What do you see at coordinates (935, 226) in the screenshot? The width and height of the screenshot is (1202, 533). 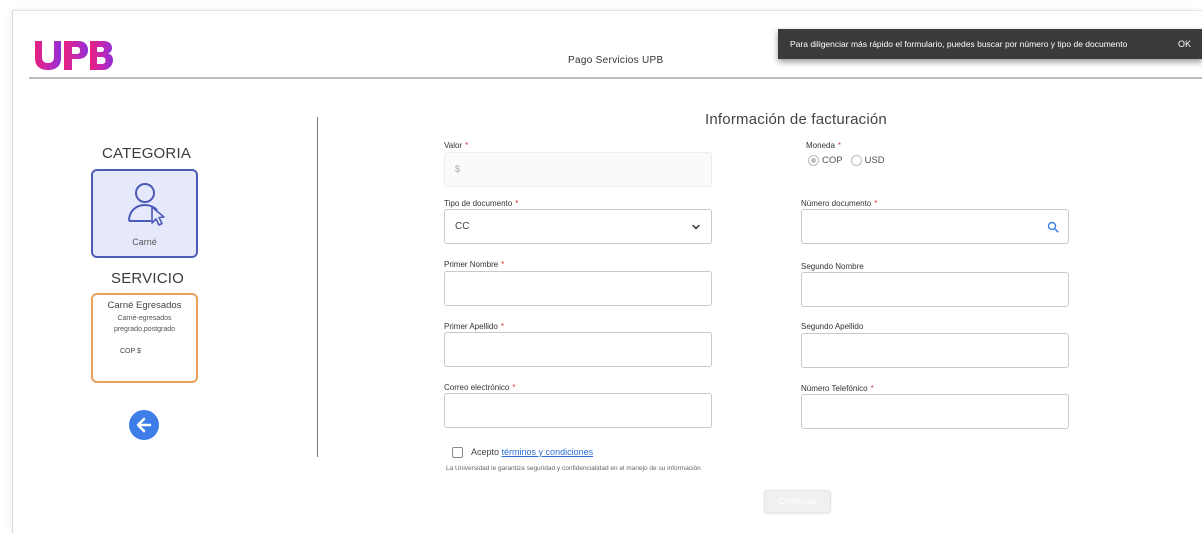 I see `numero-documento-input` at bounding box center [935, 226].